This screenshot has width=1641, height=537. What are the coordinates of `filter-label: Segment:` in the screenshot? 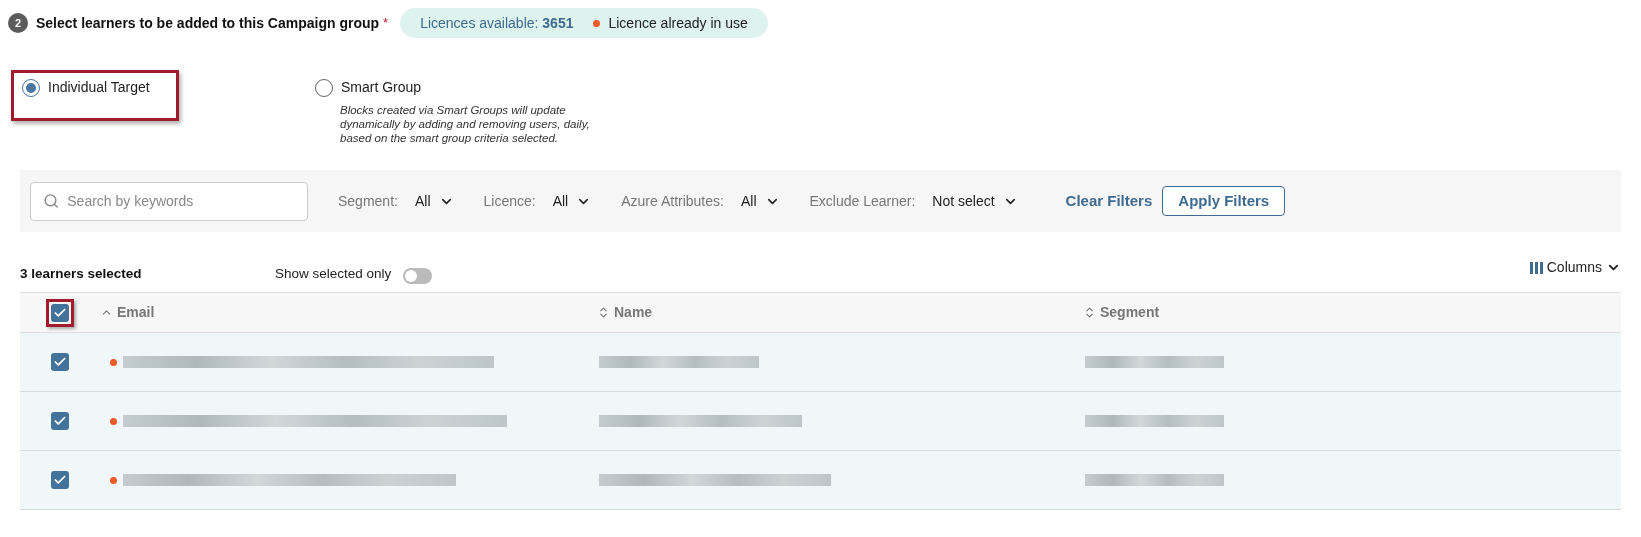 It's located at (368, 201).